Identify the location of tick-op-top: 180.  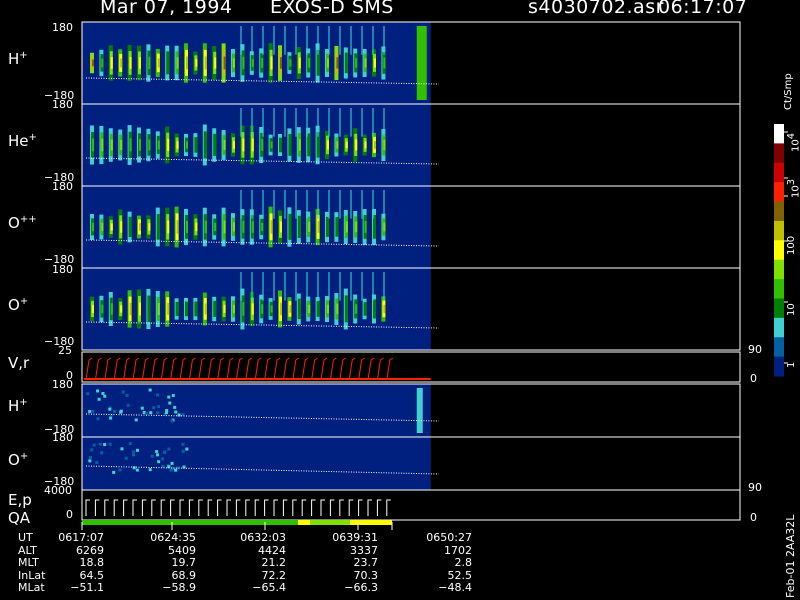
(62, 269).